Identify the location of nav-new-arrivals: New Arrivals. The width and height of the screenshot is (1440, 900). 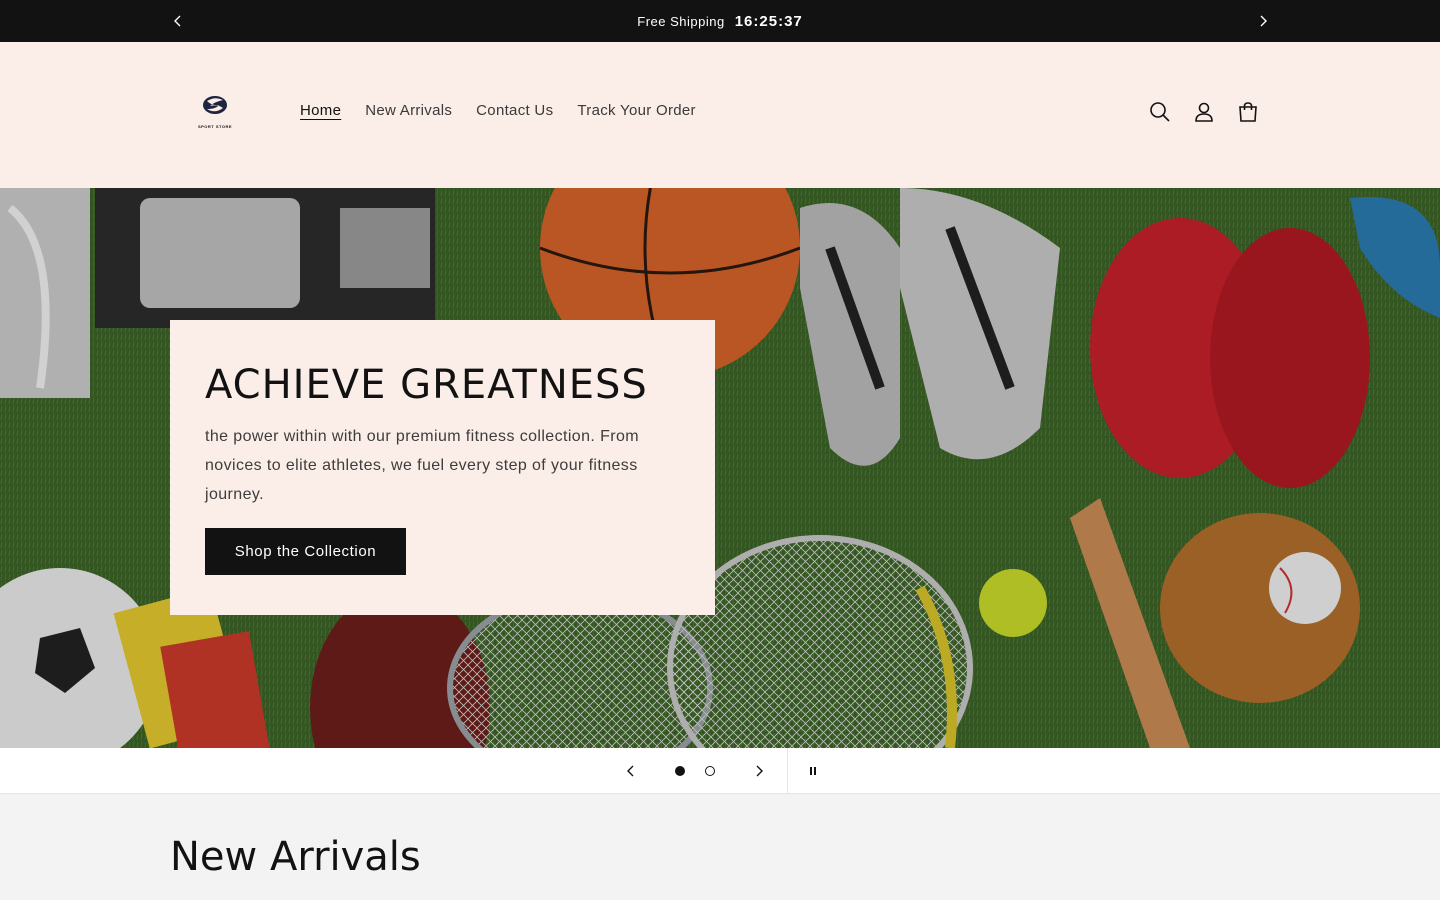
(408, 110).